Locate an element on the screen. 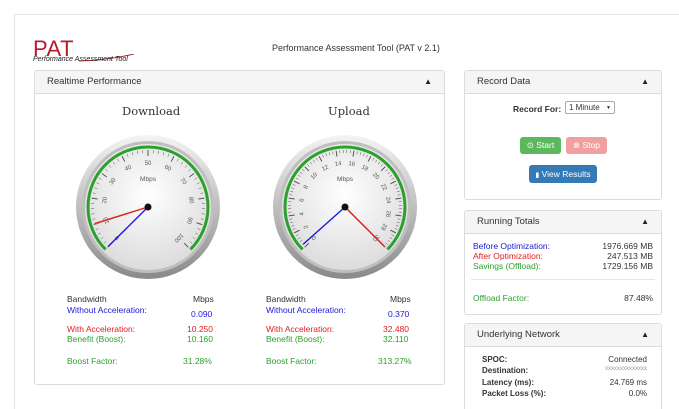 The height and width of the screenshot is (409, 679). packet-loss-value: 0.0% is located at coordinates (637, 393).